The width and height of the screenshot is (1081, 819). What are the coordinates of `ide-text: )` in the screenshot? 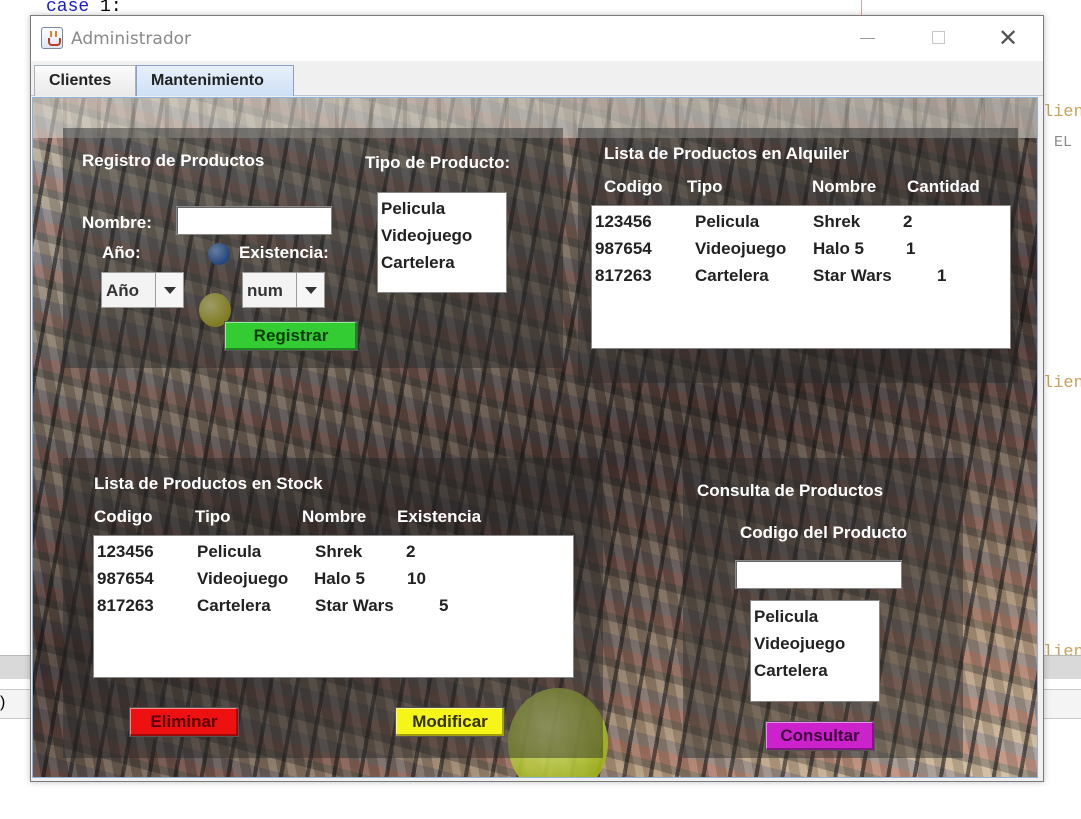 It's located at (3, 702).